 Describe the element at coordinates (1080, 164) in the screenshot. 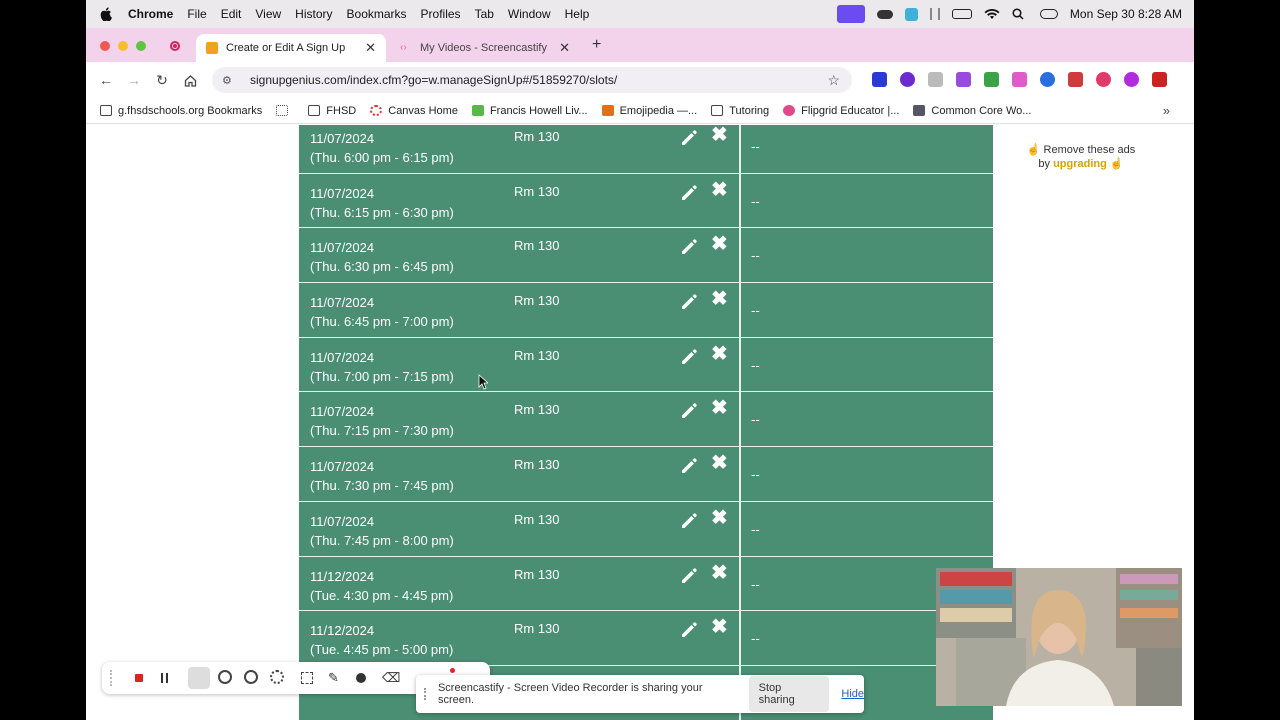

I see `upgrade-link: upgrading` at that location.